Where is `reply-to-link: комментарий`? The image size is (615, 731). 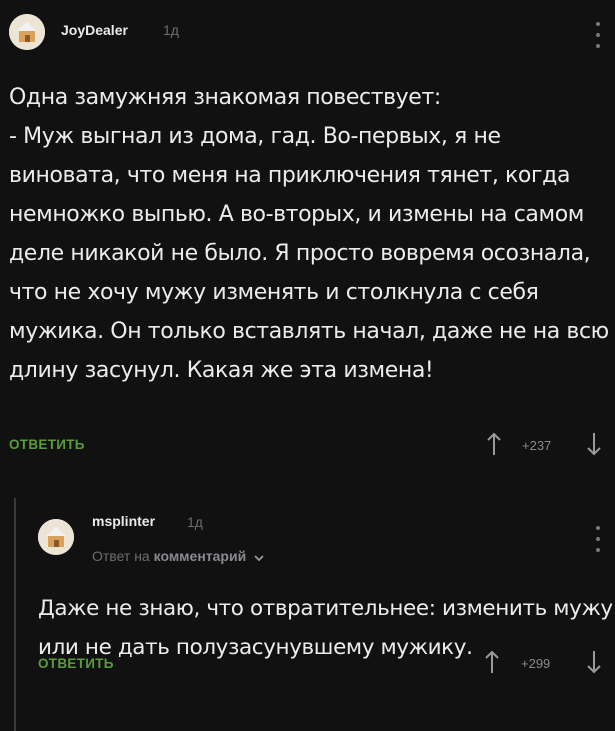 reply-to-link: комментарий is located at coordinates (200, 556).